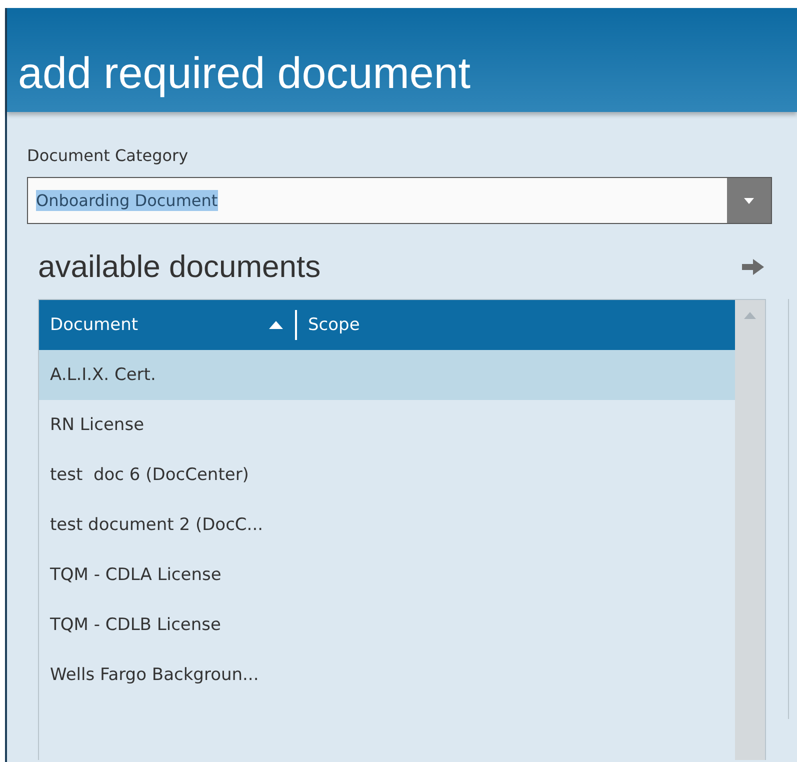 Image resolution: width=797 pixels, height=762 pixels. Describe the element at coordinates (750, 315) in the screenshot. I see `scroll-up-icon` at that location.